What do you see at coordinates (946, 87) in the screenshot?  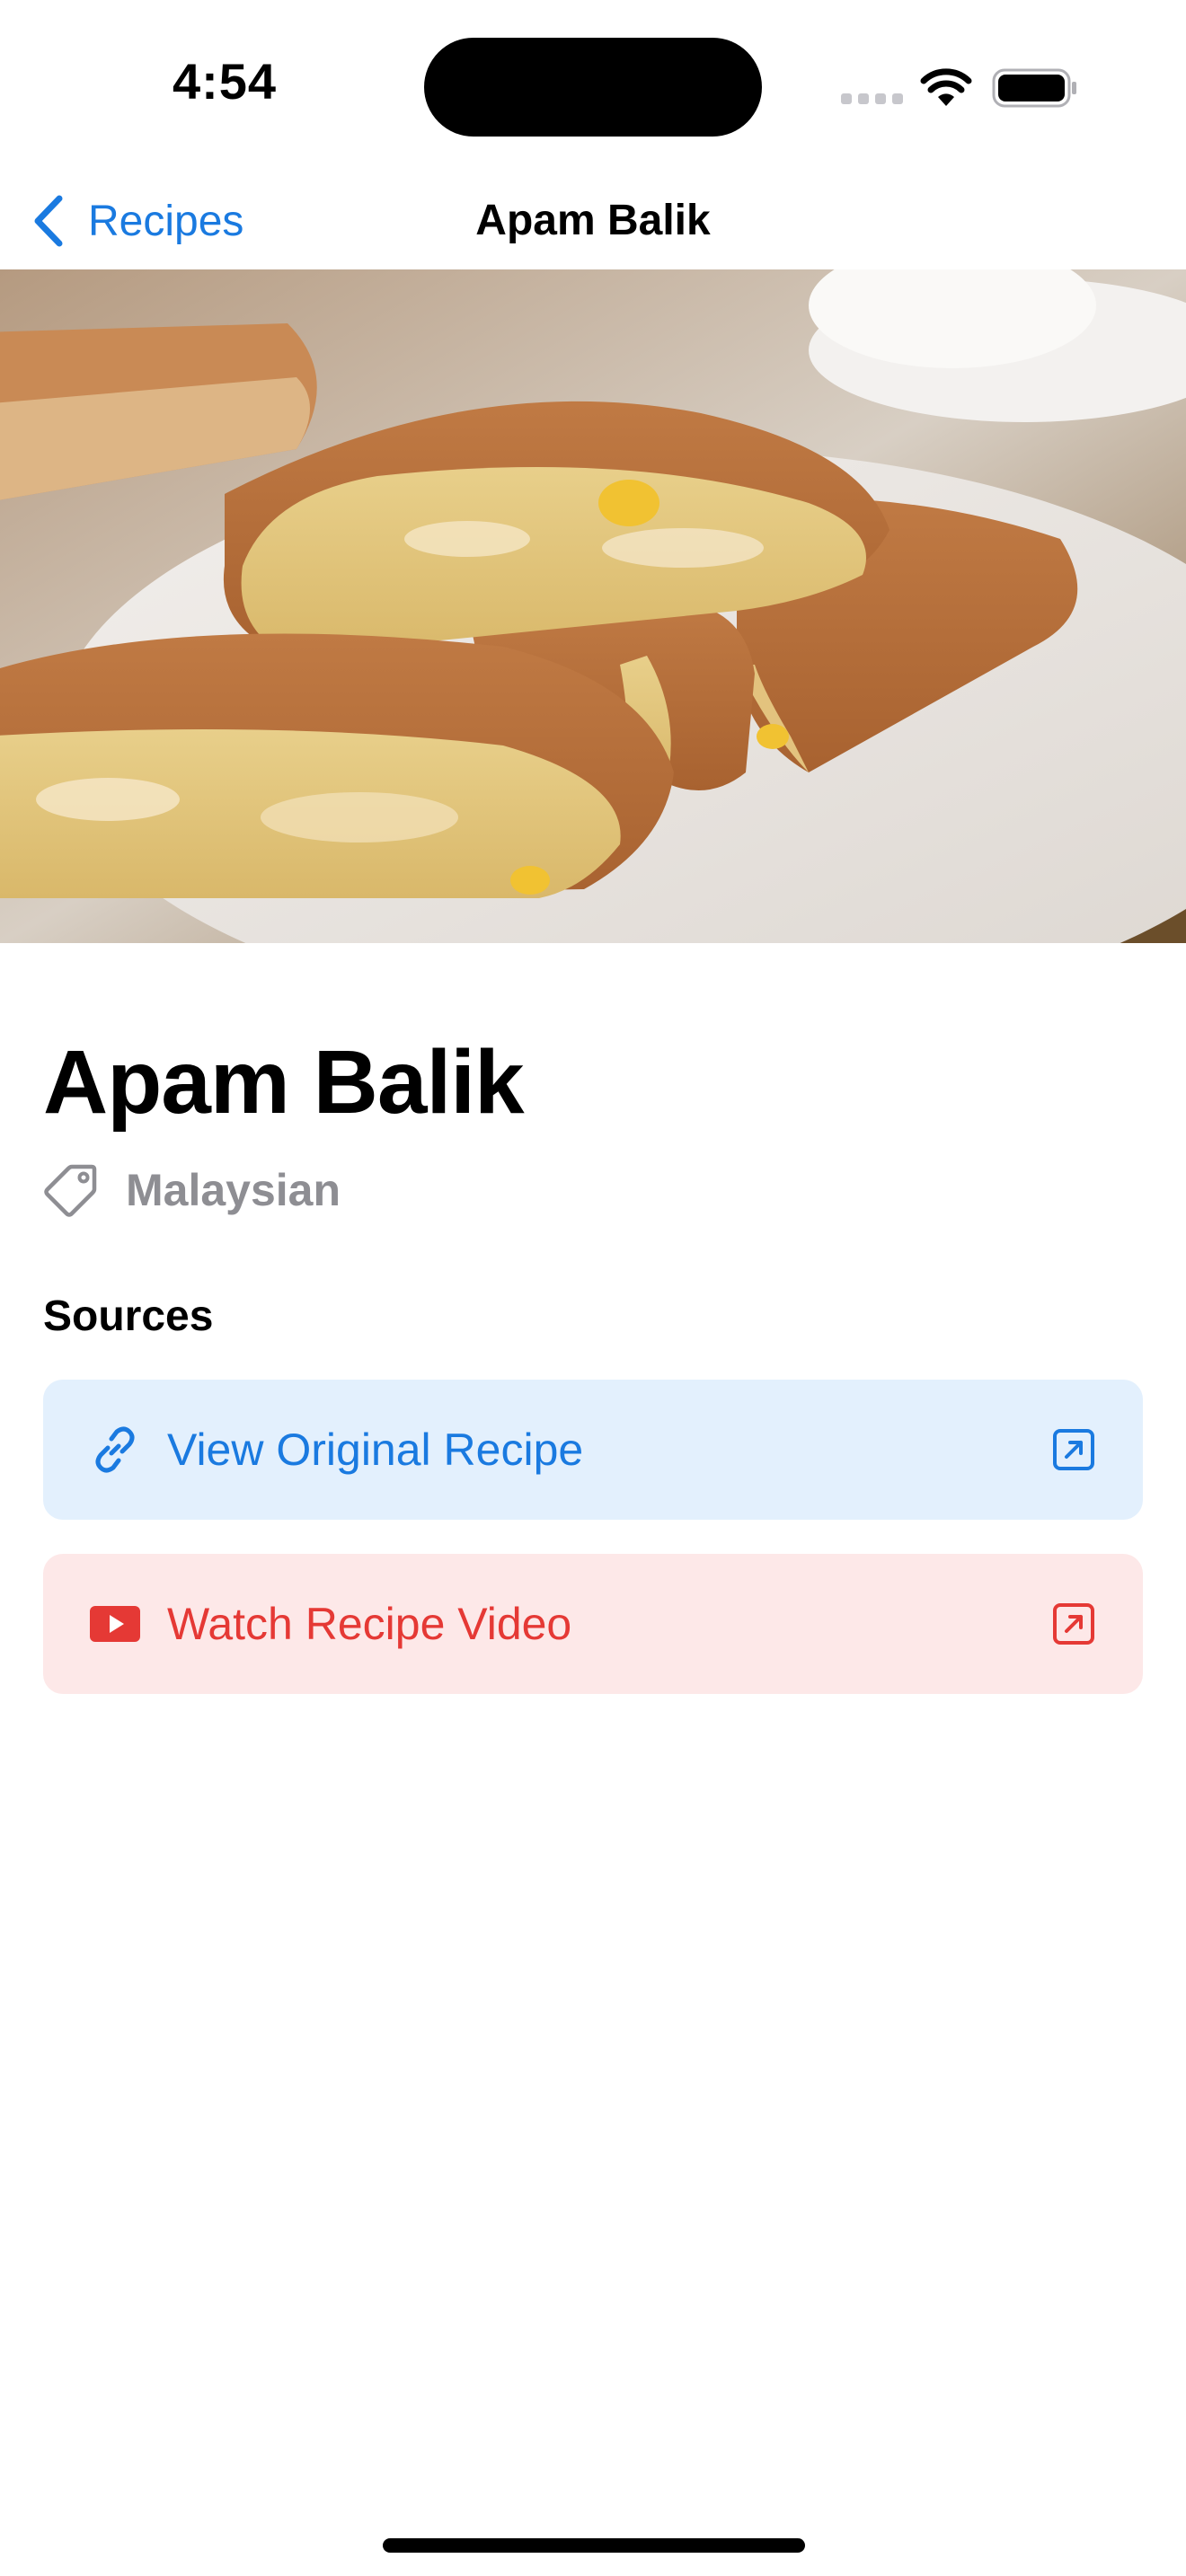 I see `wifi-icon` at bounding box center [946, 87].